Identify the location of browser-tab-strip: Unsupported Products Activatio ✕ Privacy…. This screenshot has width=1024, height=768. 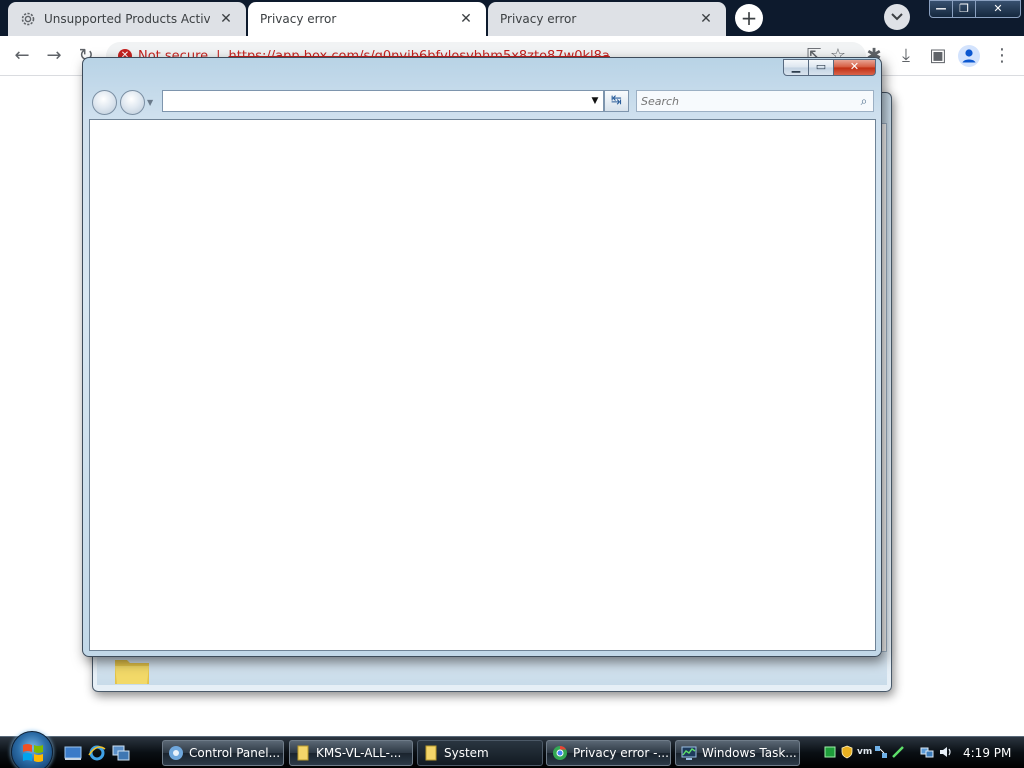
(512, 18).